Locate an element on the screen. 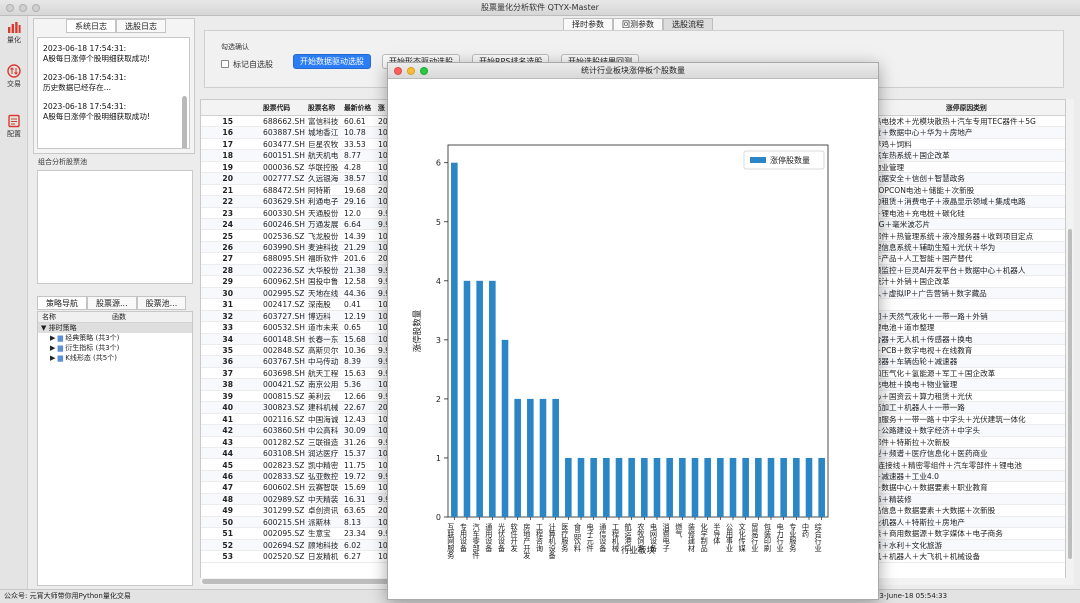 The image size is (1080, 603). table-cell: 19.72 is located at coordinates (355, 476).